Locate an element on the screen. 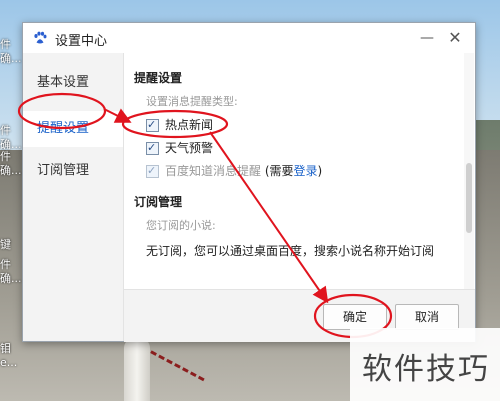 The width and height of the screenshot is (500, 401). scrollbar-thumb is located at coordinates (469, 198).